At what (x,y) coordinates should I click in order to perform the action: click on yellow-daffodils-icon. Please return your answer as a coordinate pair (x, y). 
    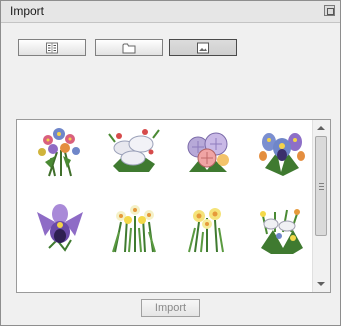
    Looking at the image, I should click on (208, 227).